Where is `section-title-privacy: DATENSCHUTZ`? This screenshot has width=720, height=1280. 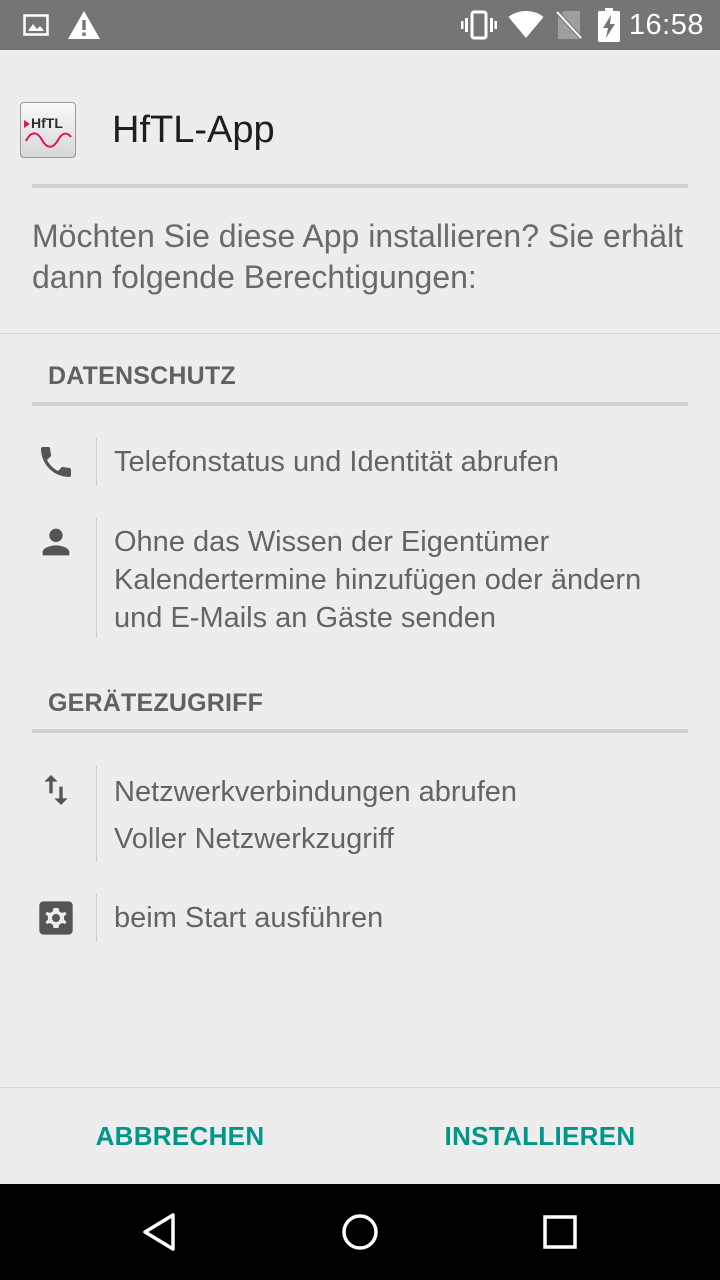
section-title-privacy: DATENSCHUTZ is located at coordinates (142, 376).